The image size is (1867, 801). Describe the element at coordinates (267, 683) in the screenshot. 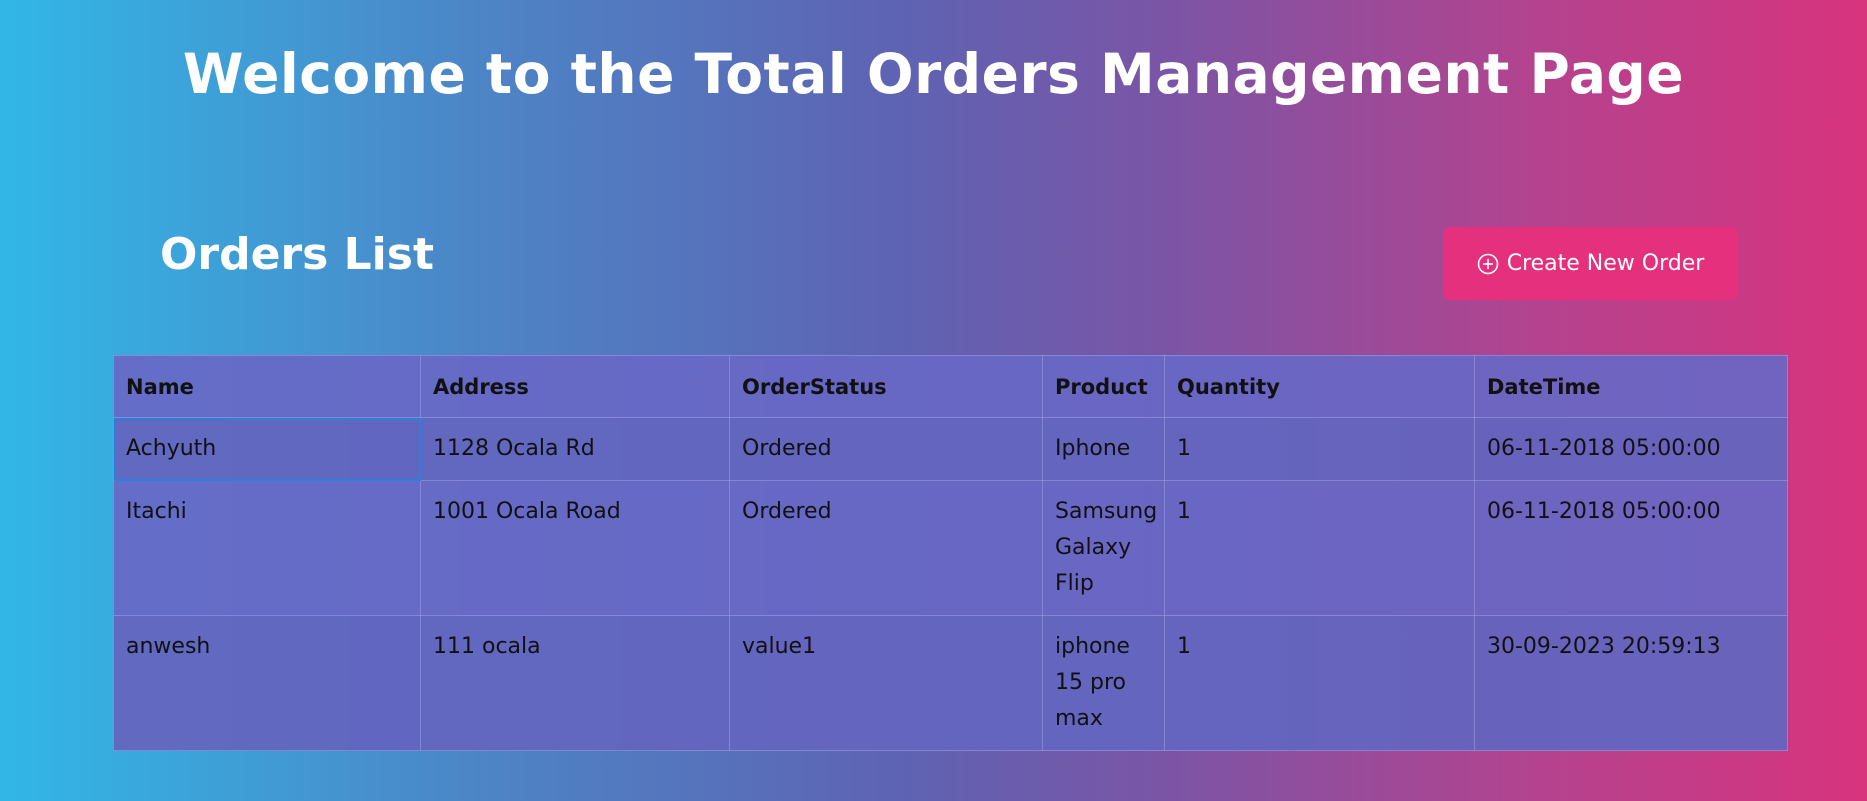

I see `table-cell-name: anwesh` at that location.